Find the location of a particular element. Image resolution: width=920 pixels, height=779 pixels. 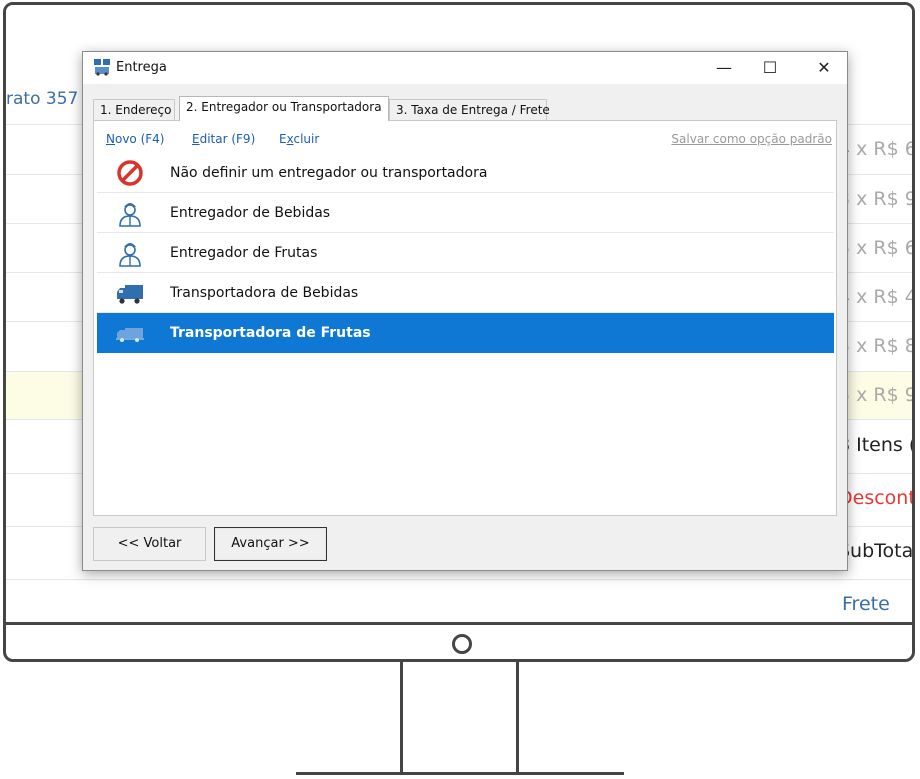

next-button: Avançar >> is located at coordinates (270, 544).